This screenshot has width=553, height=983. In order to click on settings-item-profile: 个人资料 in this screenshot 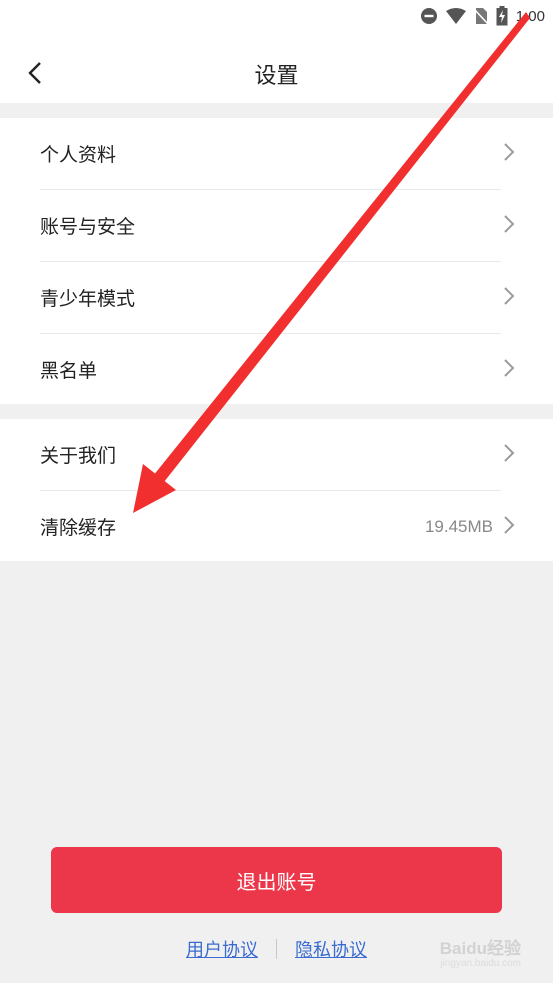, I will do `click(276, 153)`.